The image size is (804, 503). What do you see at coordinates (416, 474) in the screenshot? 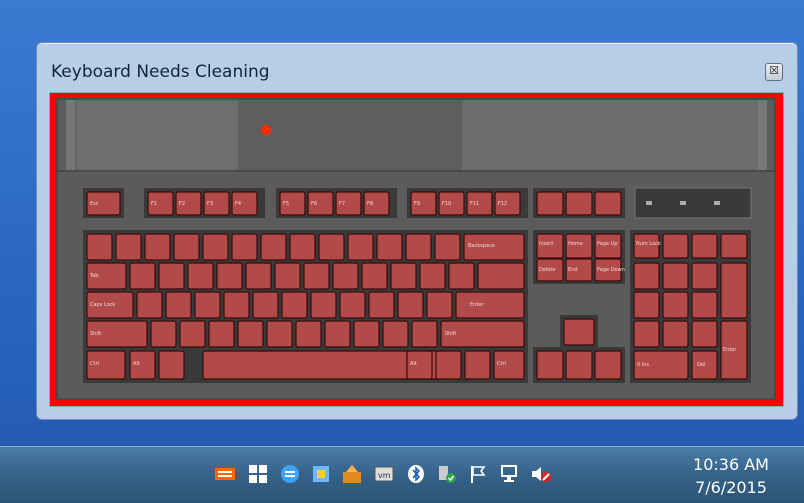
I see `bluetooth-icon` at bounding box center [416, 474].